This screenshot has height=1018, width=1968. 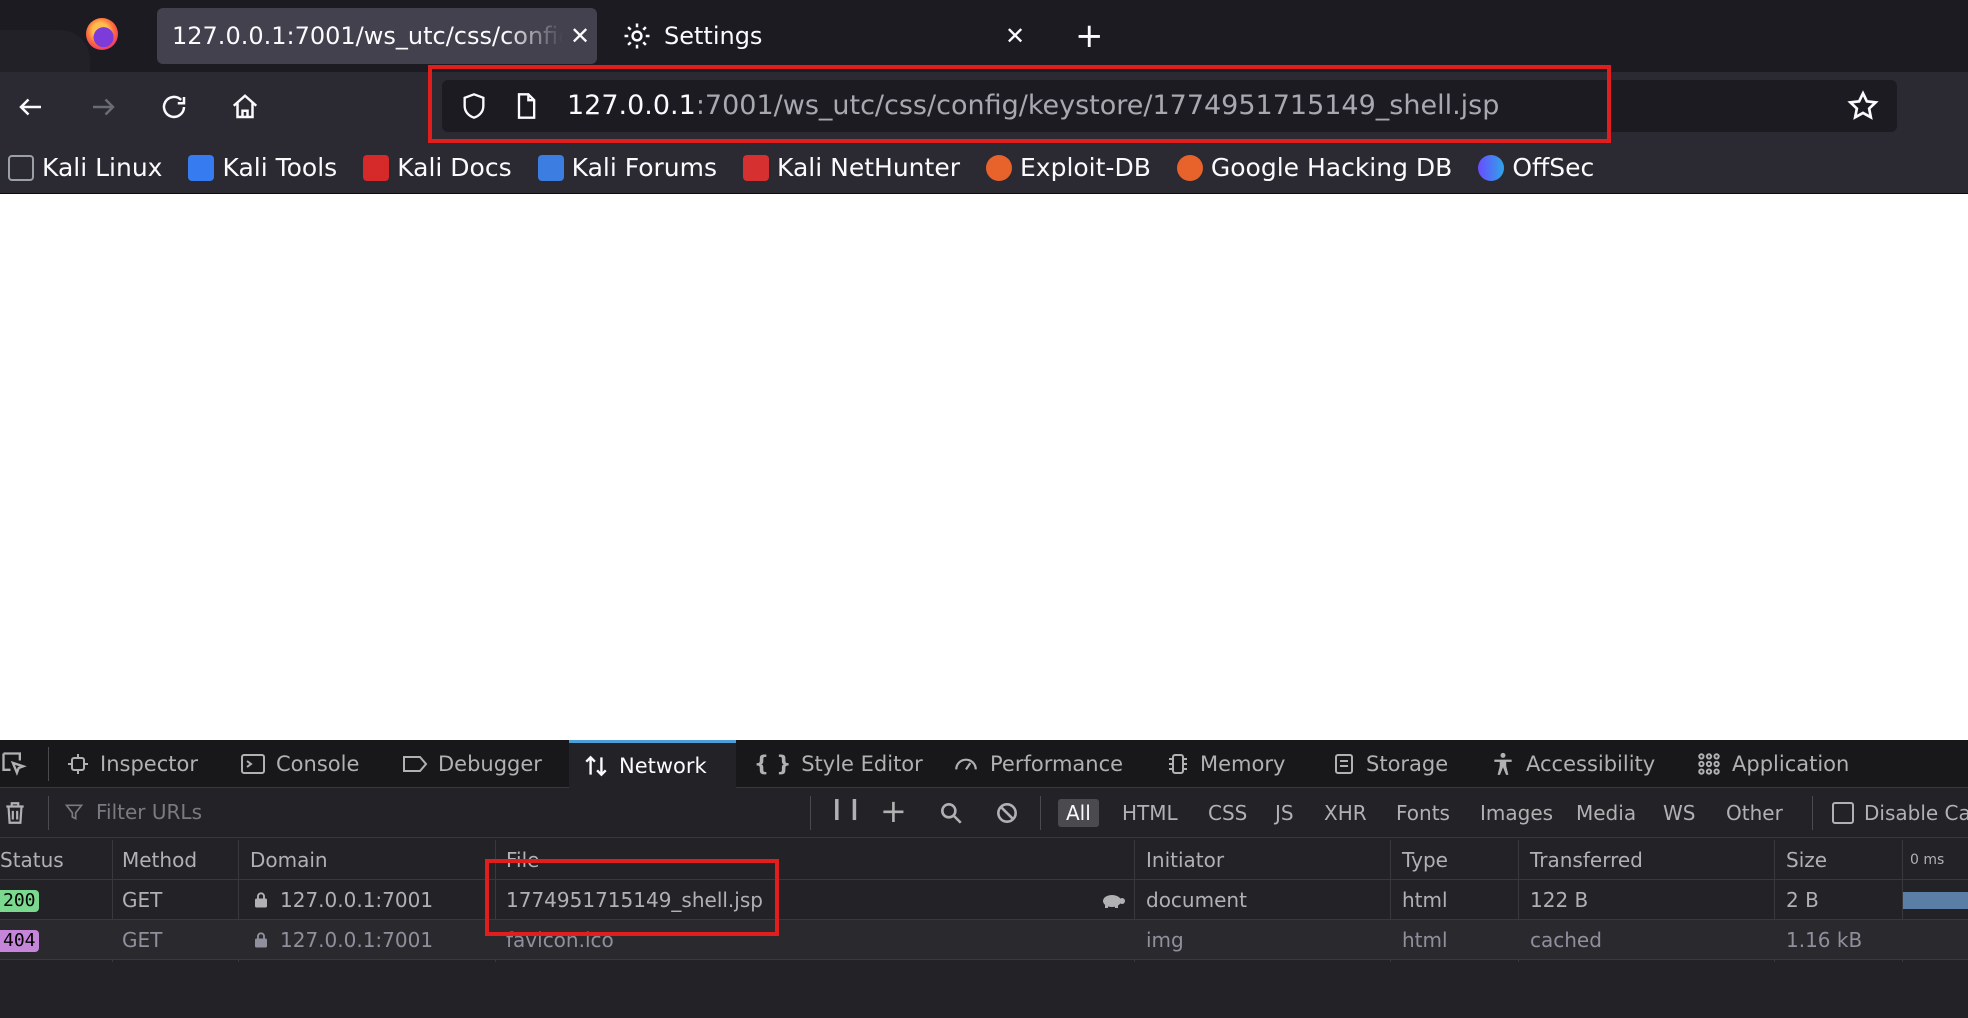 I want to click on bookmark-kali-nethunter: Kali NetHunter, so click(x=851, y=167).